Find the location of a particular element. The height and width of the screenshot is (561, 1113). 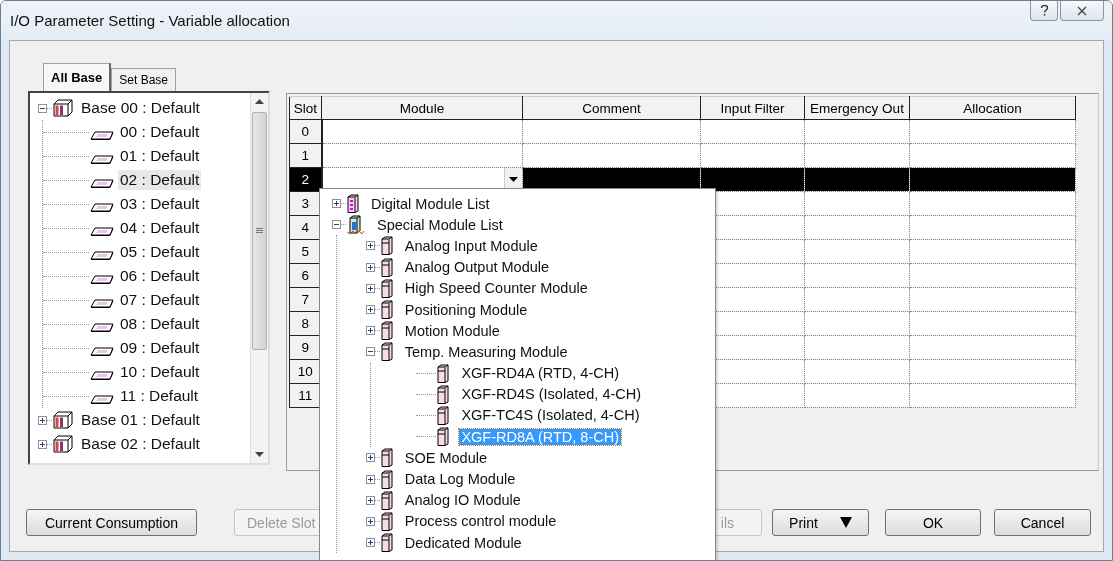

slot-number: 0 is located at coordinates (305, 131).